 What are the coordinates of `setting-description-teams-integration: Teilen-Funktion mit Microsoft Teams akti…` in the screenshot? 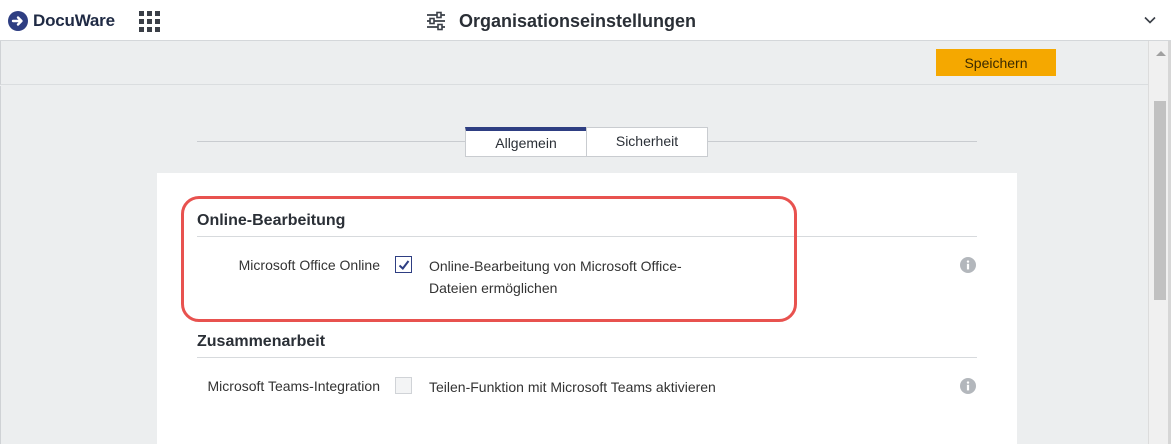 It's located at (572, 387).